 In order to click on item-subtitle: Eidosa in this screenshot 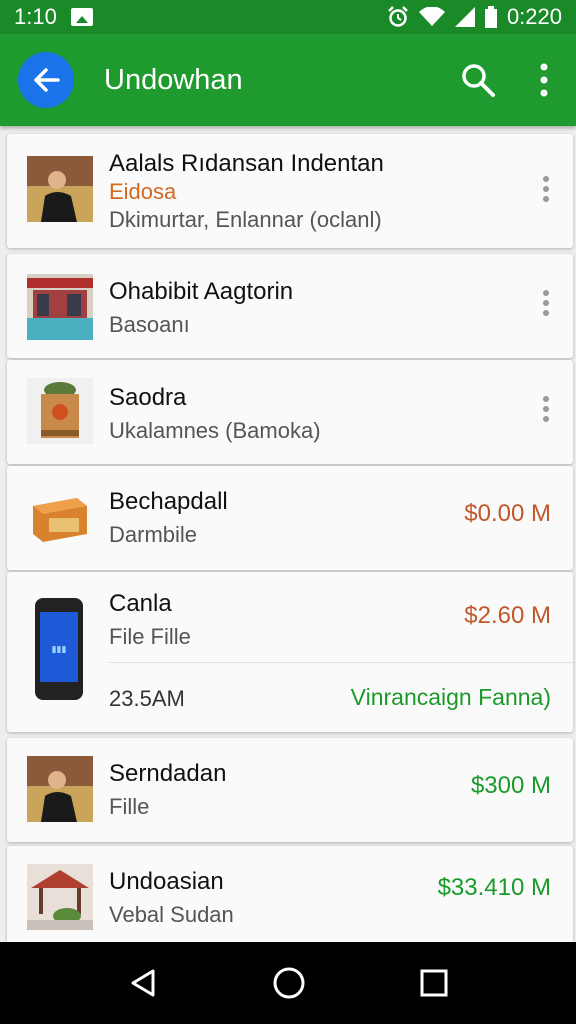, I will do `click(143, 191)`.